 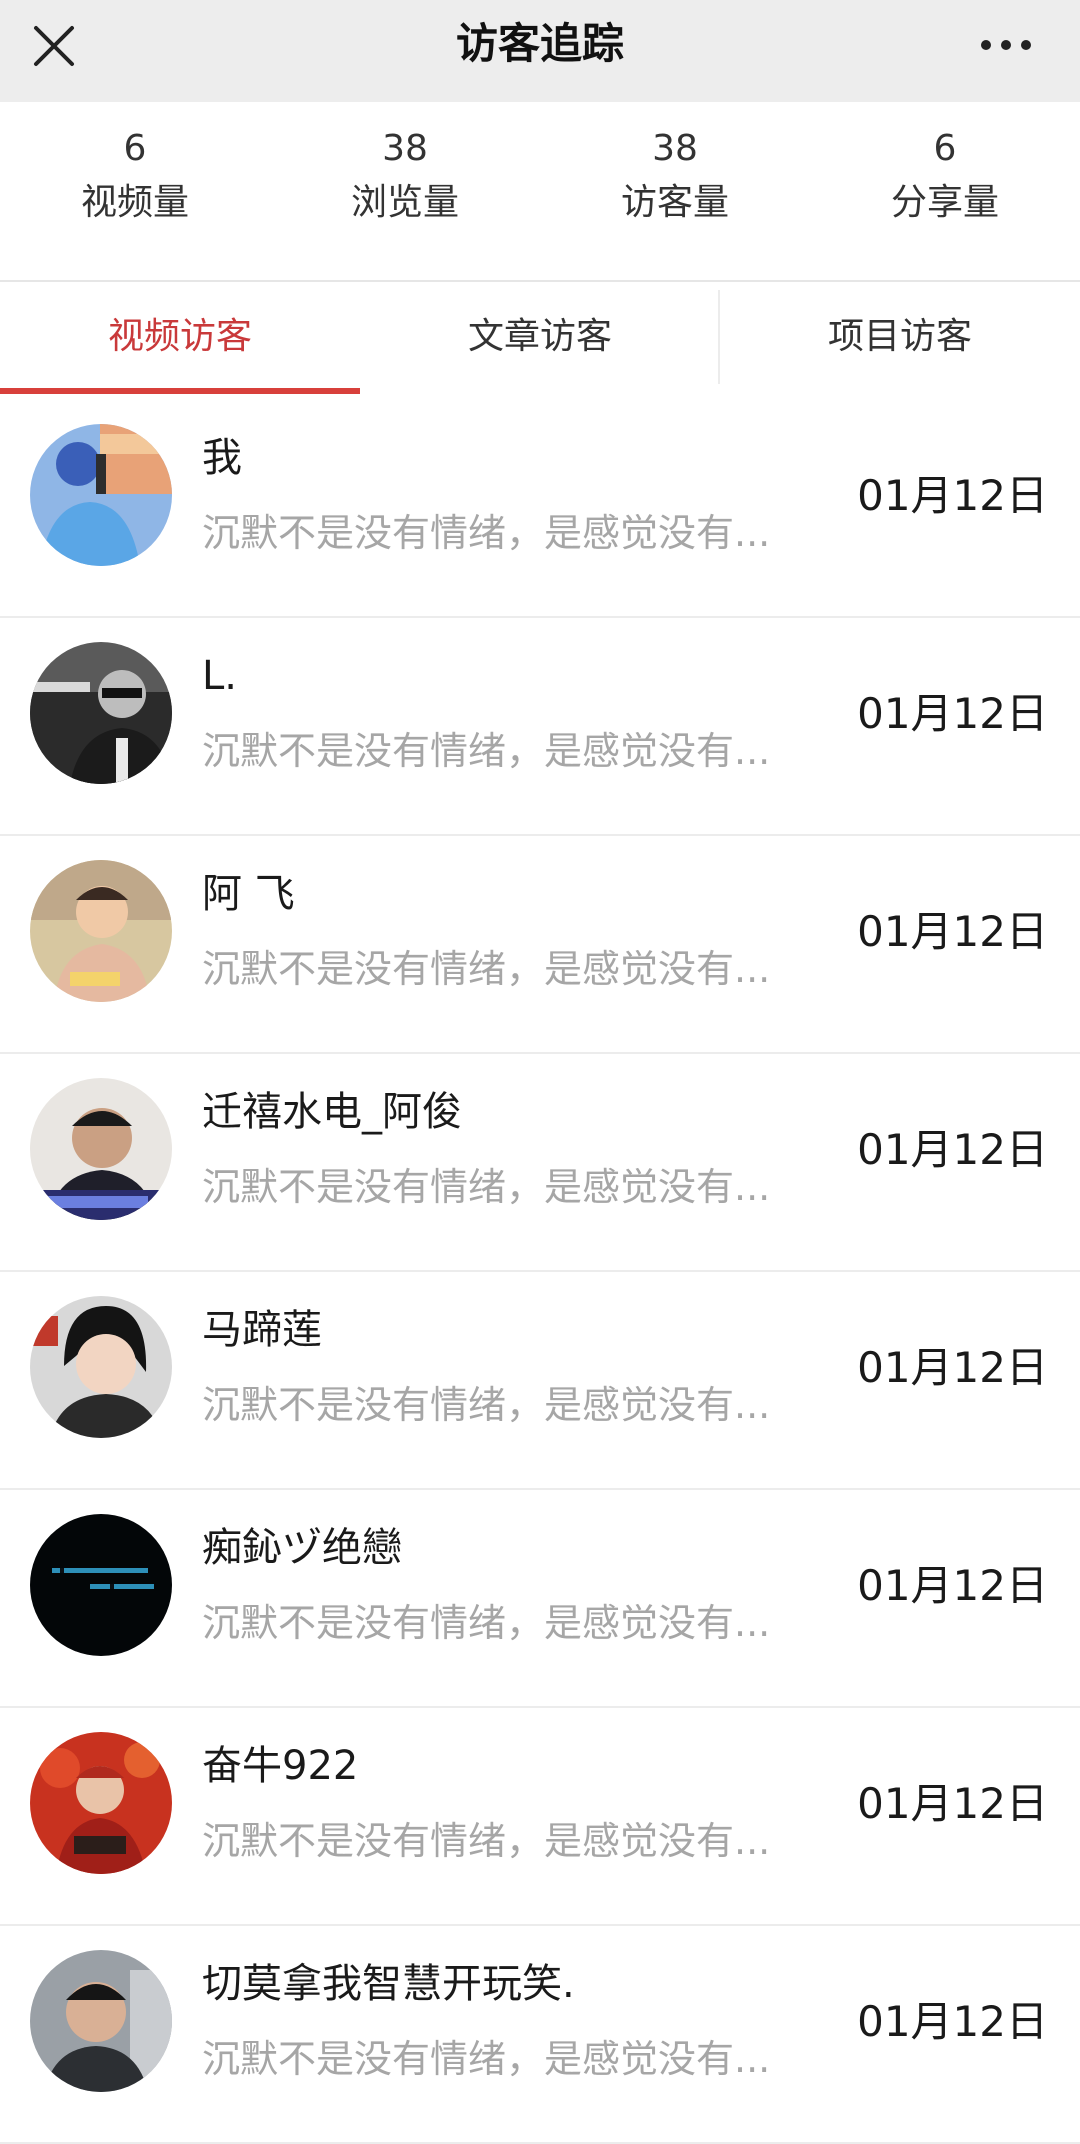 I want to click on visitor-row: 切莫拿我智慧开玩笑. 沉默不是没有情绪，是感觉没有... 01月12日, so click(x=540, y=2035).